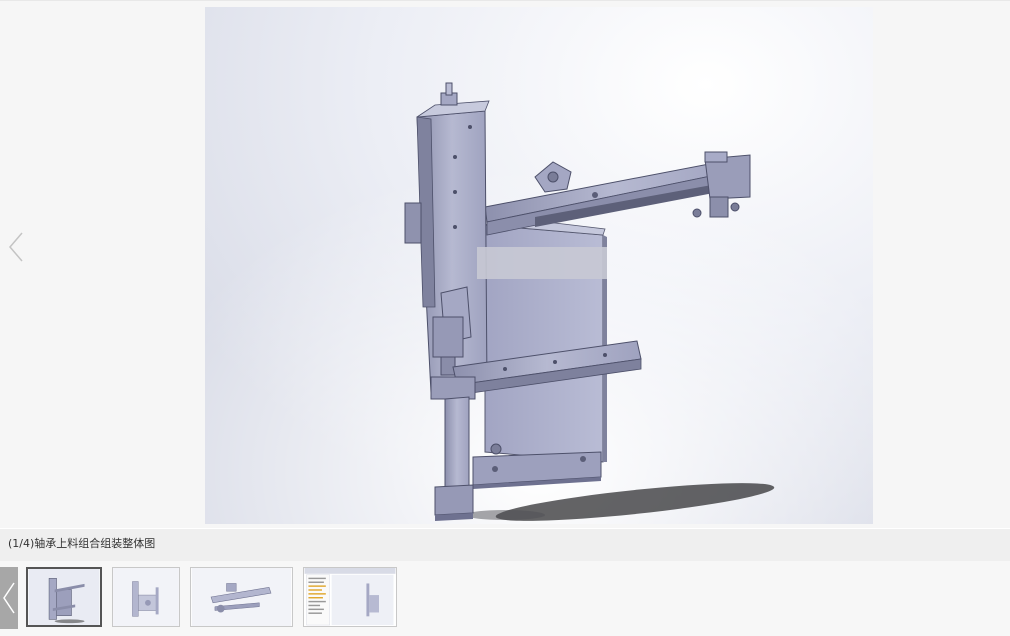 Image resolution: width=1010 pixels, height=636 pixels. I want to click on image-caption: (1/4)轴承上料组合组装整体图, so click(82, 543).